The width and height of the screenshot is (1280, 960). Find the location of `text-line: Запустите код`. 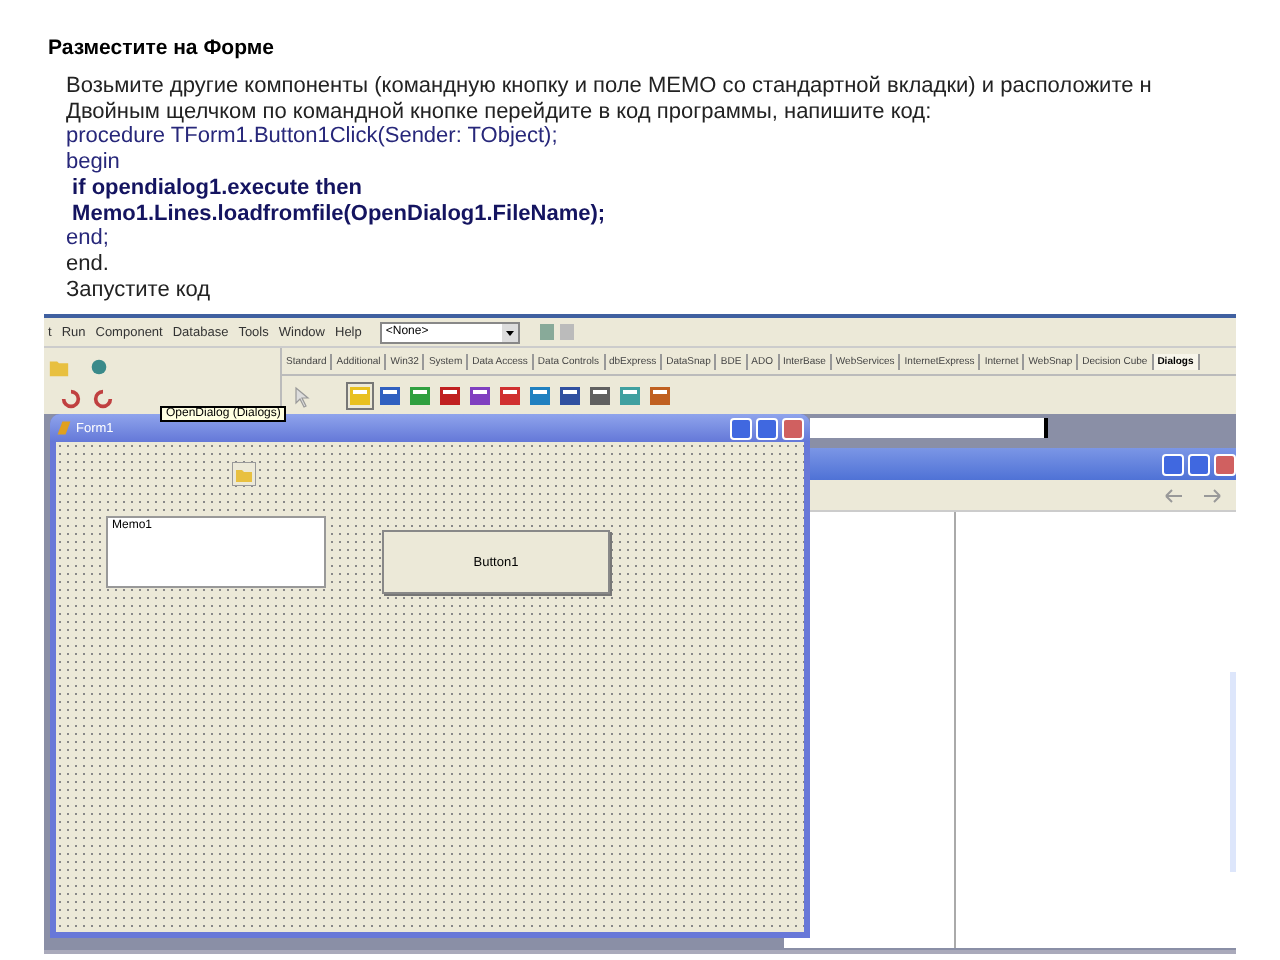

text-line: Запустите код is located at coordinates (139, 290).